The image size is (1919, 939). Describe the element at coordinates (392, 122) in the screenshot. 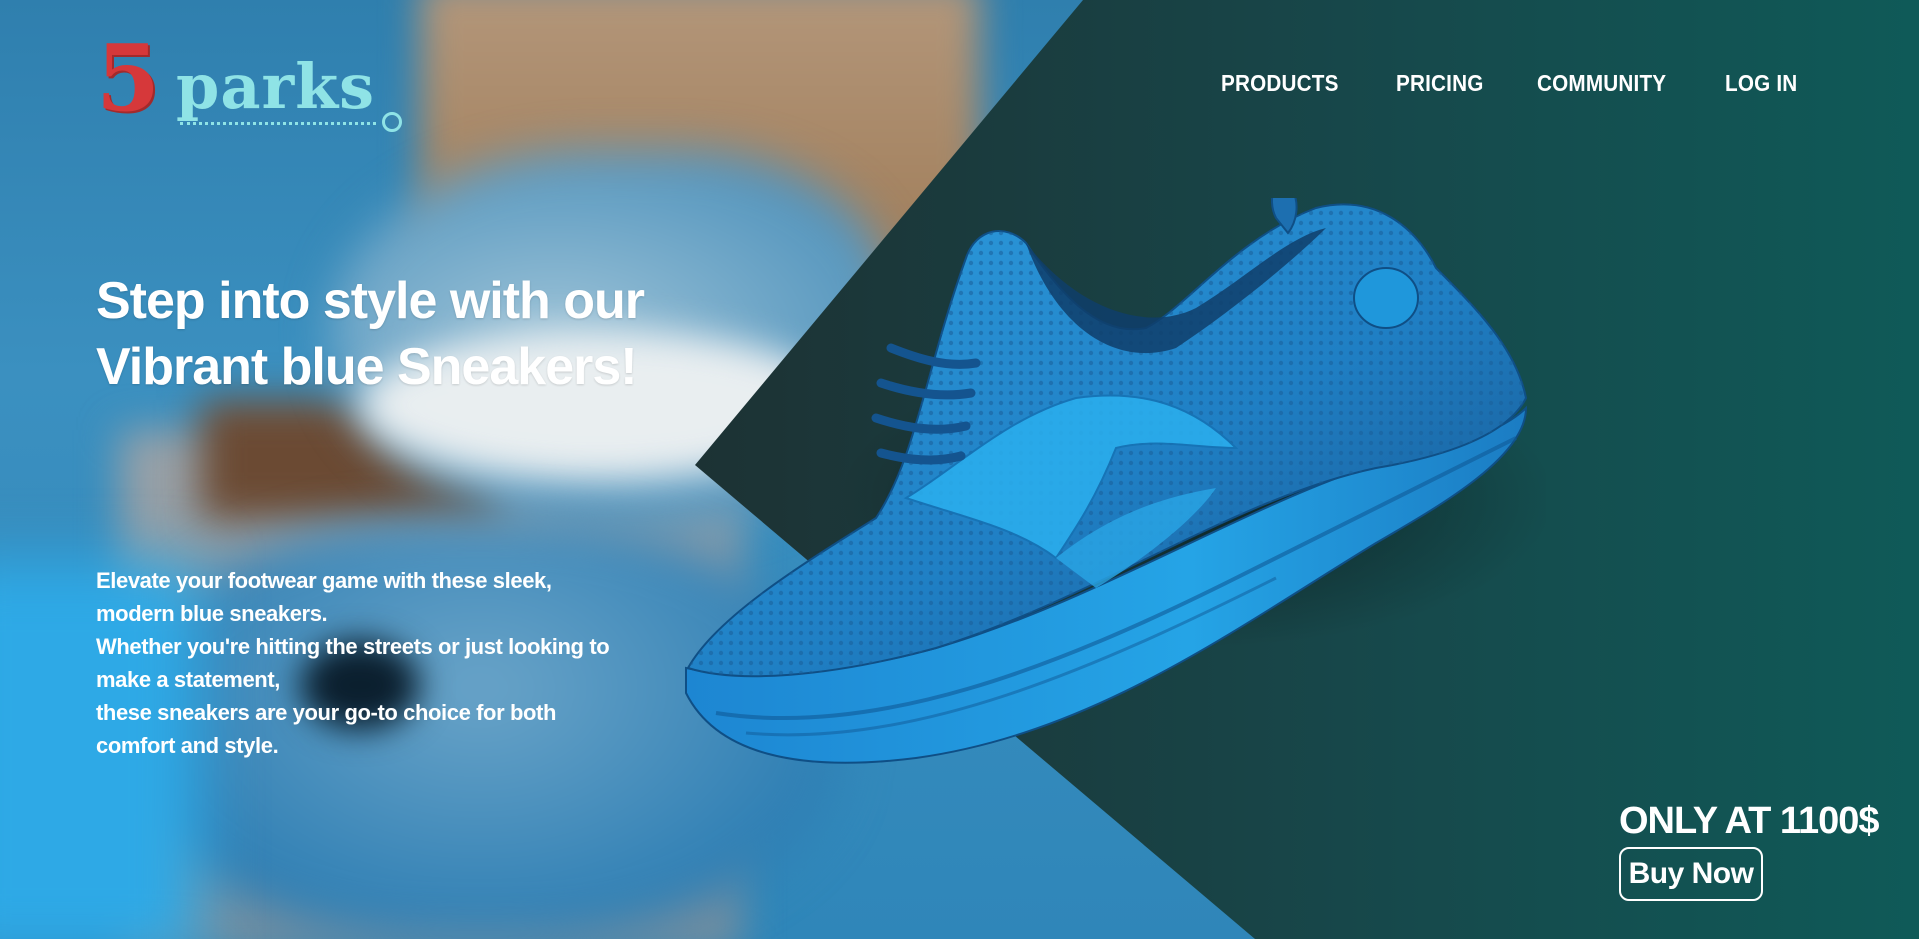

I see `logo-dot` at that location.